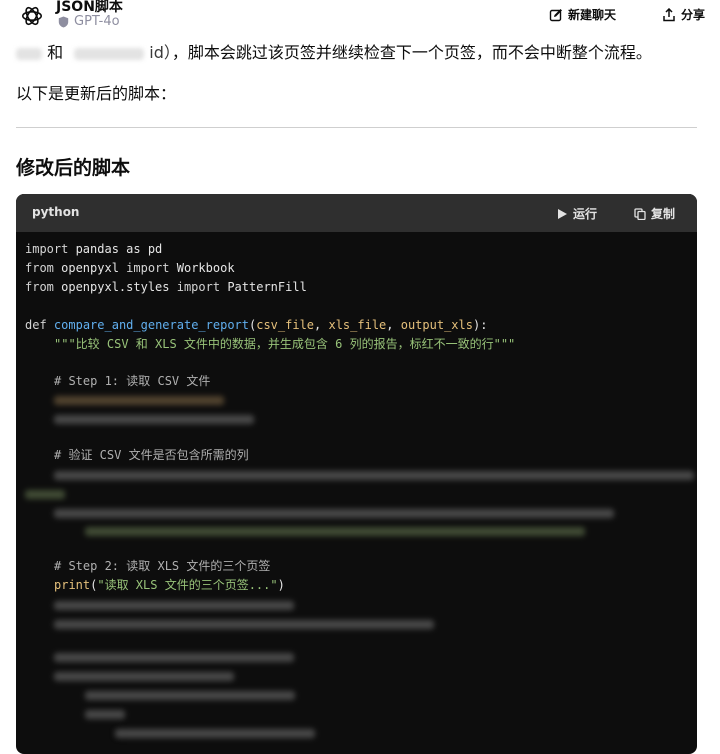  Describe the element at coordinates (585, 214) in the screenshot. I see `run-label: 运行` at that location.